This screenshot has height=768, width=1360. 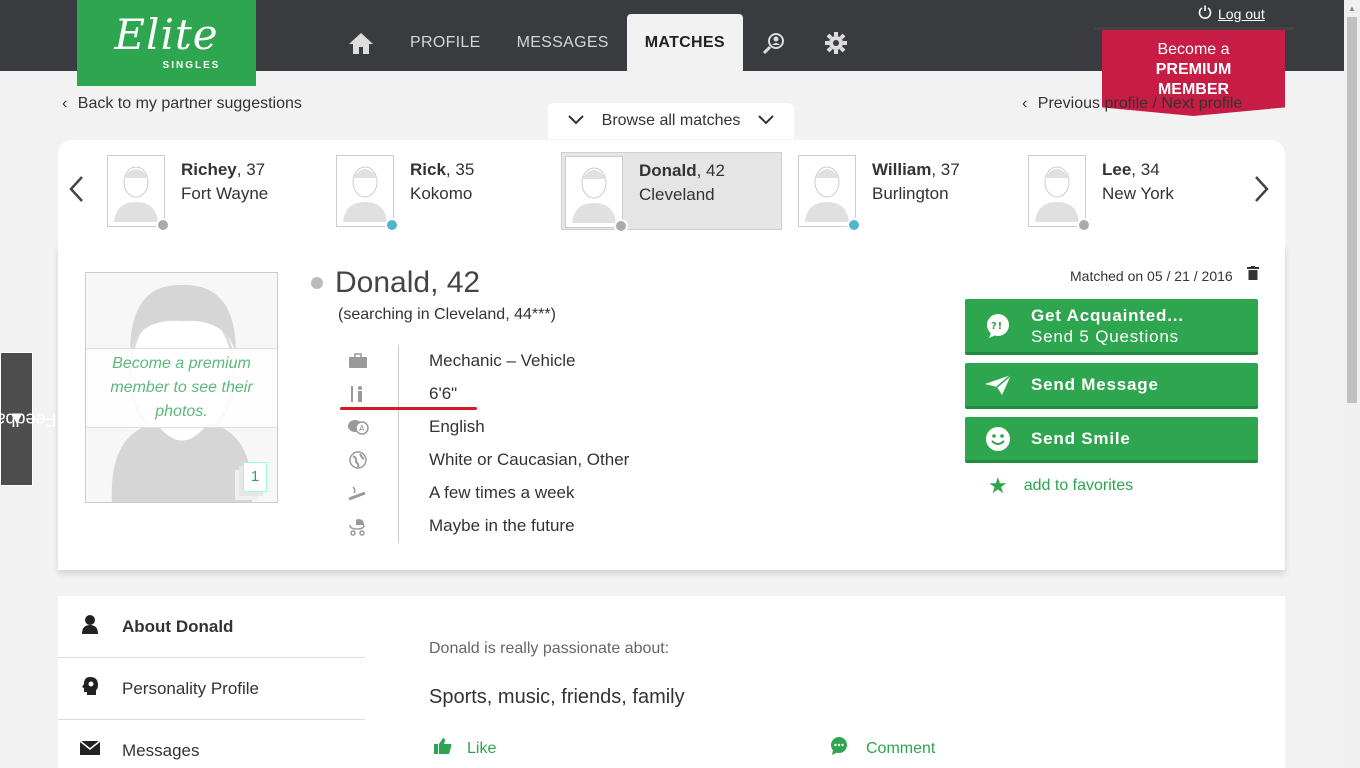 I want to click on nav-profile: PROFILE, so click(x=445, y=42).